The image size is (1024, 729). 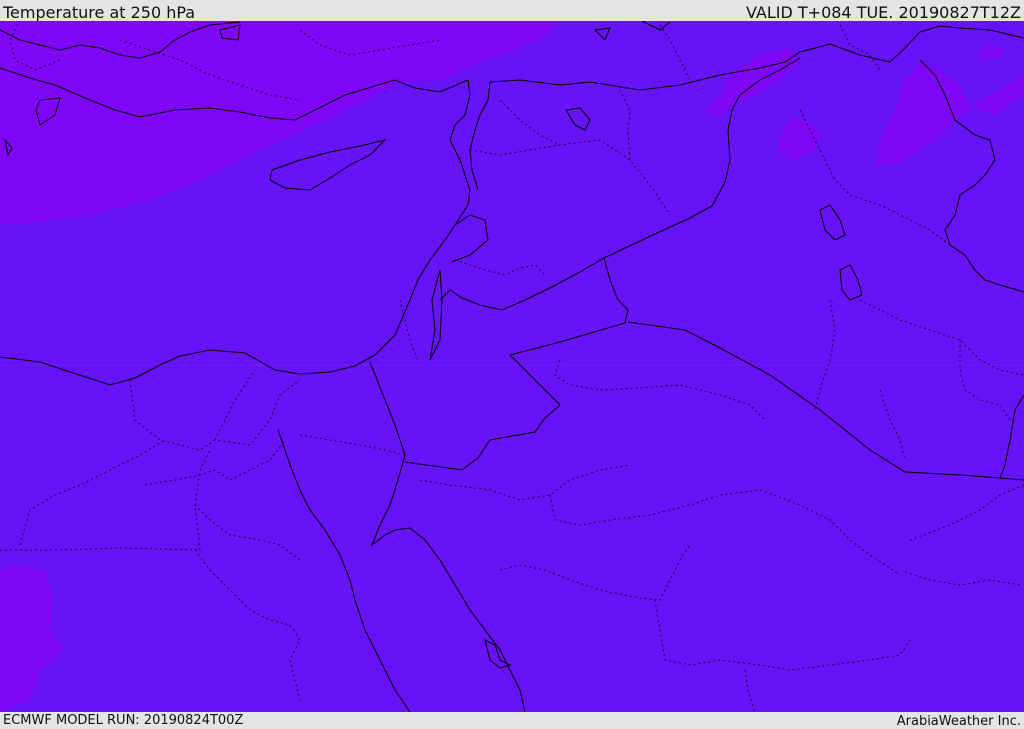 I want to click on map-title: Temperature at 250 hPa, so click(x=99, y=12).